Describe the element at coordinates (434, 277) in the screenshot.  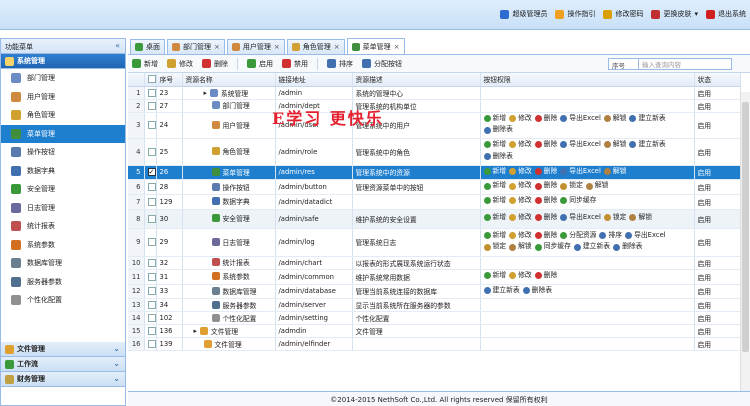
I see `table-row: 11 31 系统参数/admin/common 维护系统常用数据 新增 修改 删除 启用` at that location.